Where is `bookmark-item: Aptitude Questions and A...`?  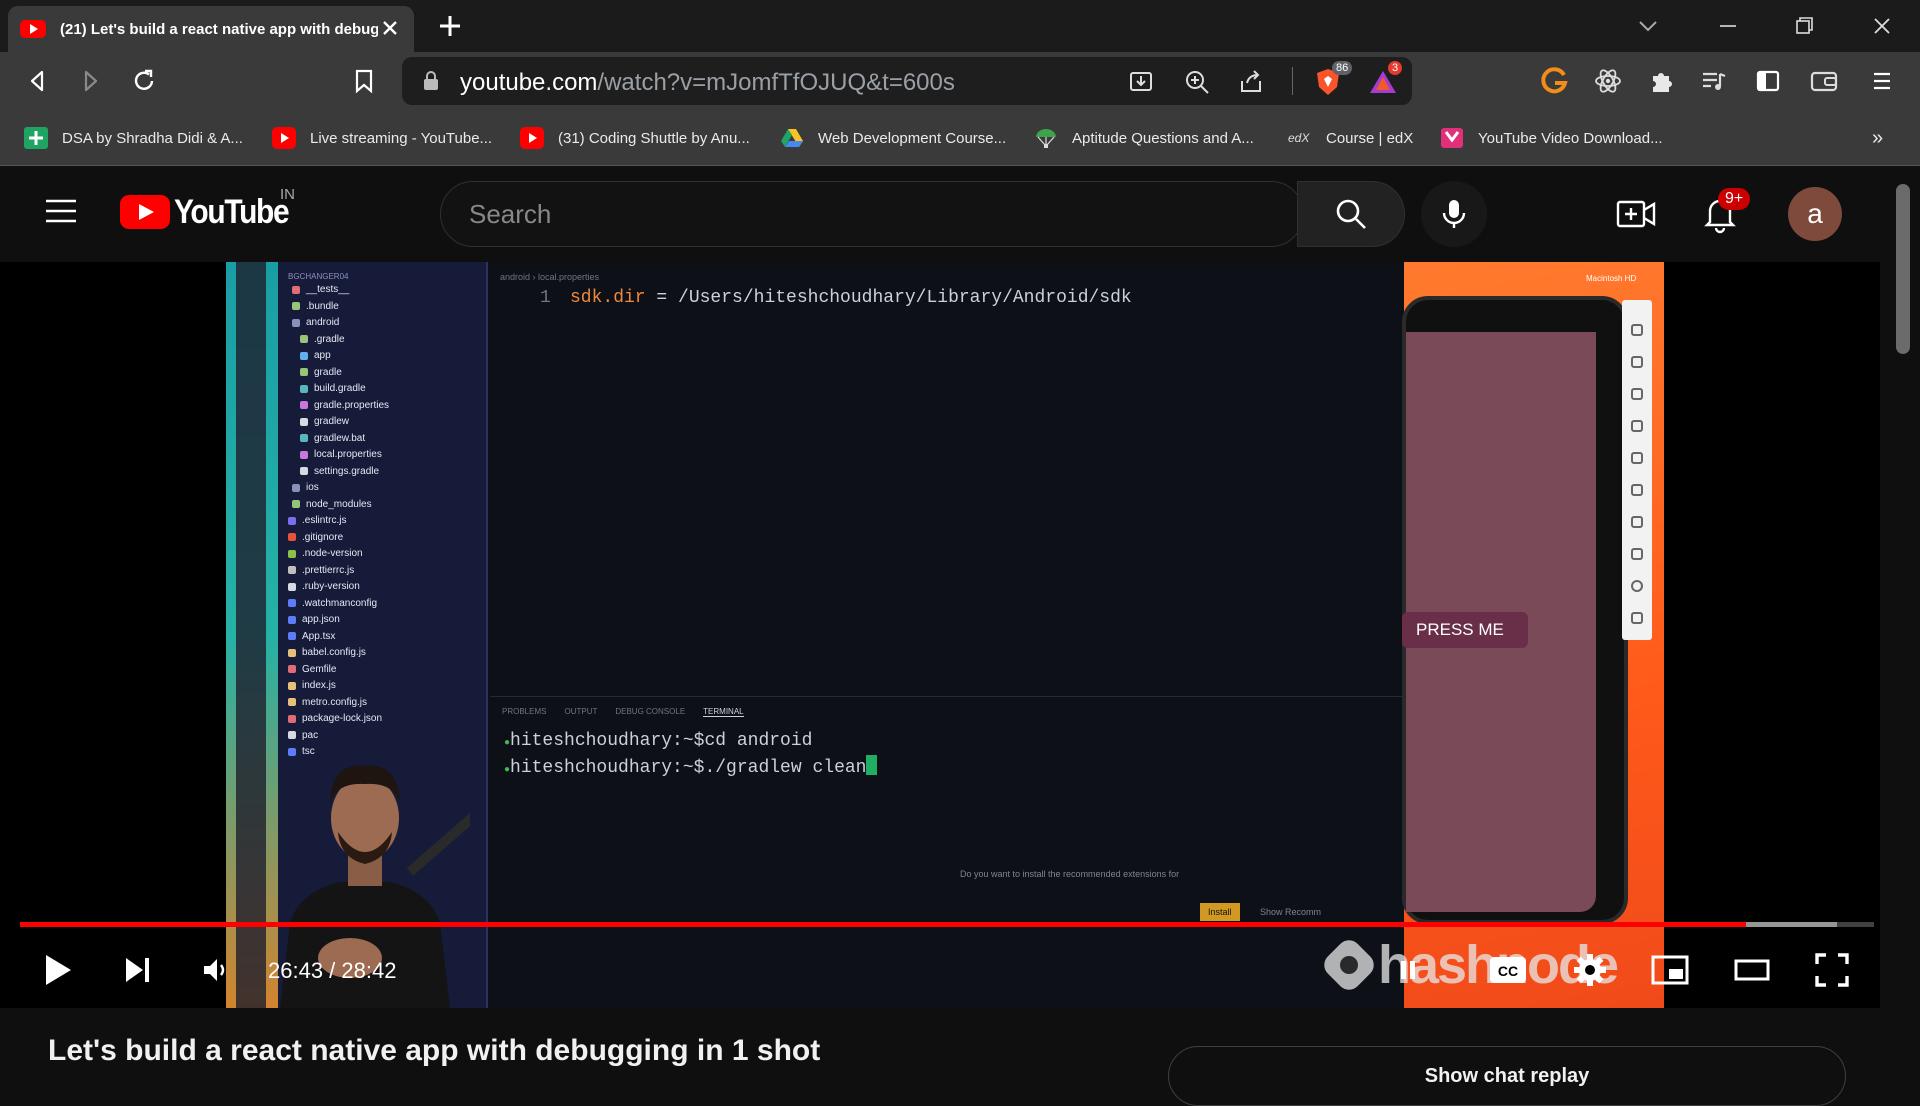
bookmark-item: Aptitude Questions and A... is located at coordinates (1144, 138).